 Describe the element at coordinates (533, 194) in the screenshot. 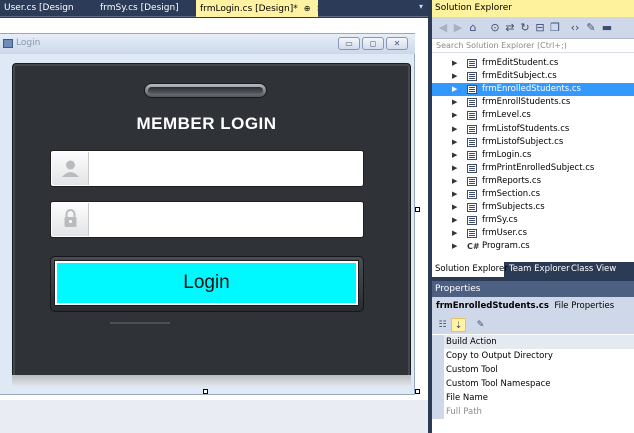

I see `tree-item: ▶ frmSection.cs` at that location.